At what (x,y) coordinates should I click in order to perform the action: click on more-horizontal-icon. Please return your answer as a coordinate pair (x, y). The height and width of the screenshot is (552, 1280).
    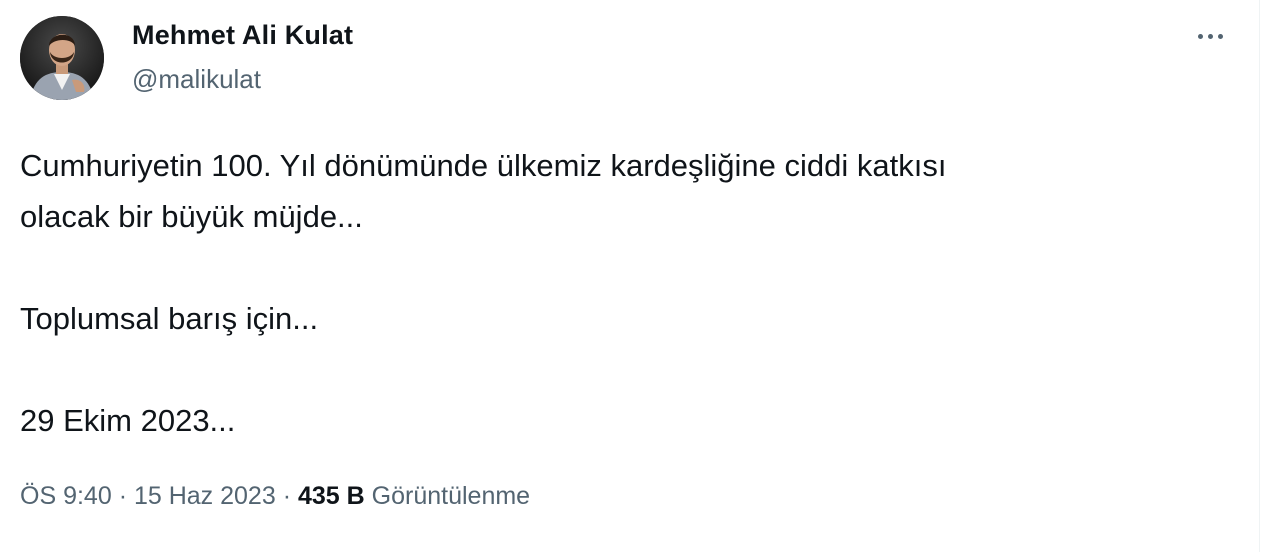
    Looking at the image, I should click on (1200, 36).